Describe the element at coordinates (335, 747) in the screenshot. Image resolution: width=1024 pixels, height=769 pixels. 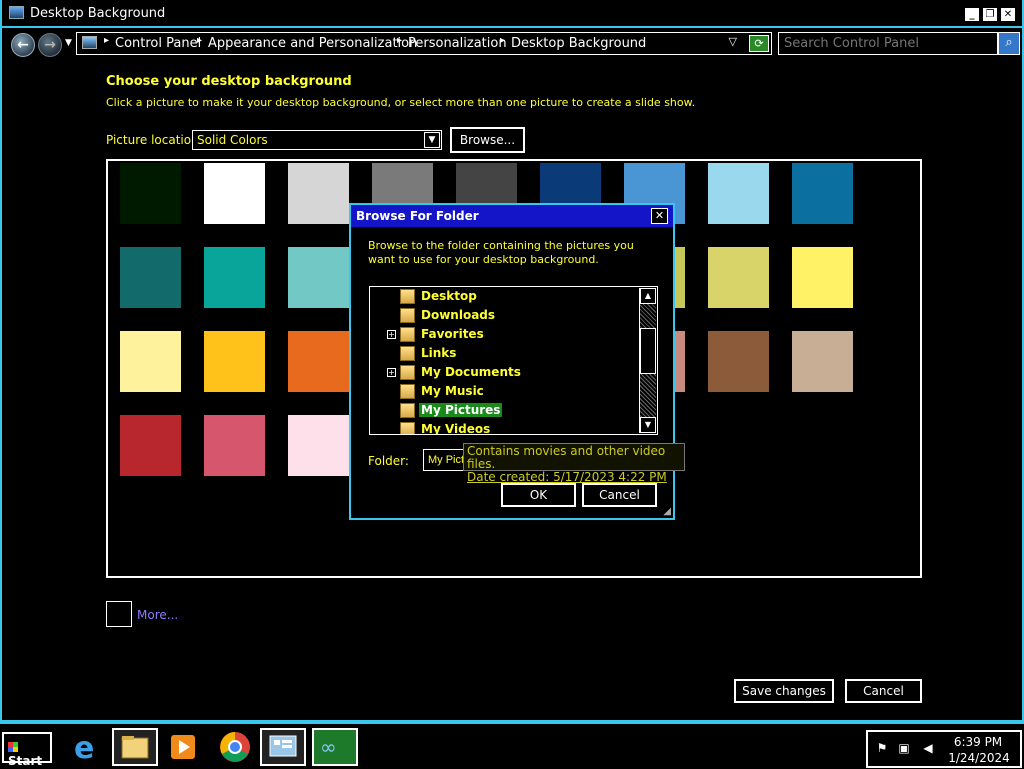
I see `infinity-app-icon: ∞` at that location.